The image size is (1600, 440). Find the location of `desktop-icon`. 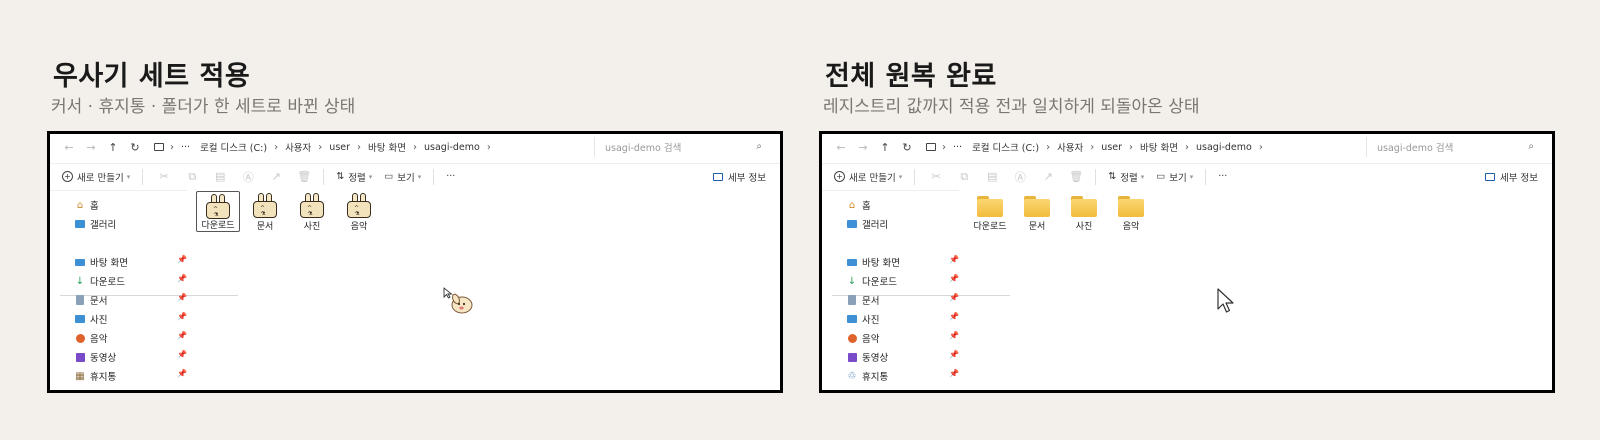

desktop-icon is located at coordinates (80, 262).